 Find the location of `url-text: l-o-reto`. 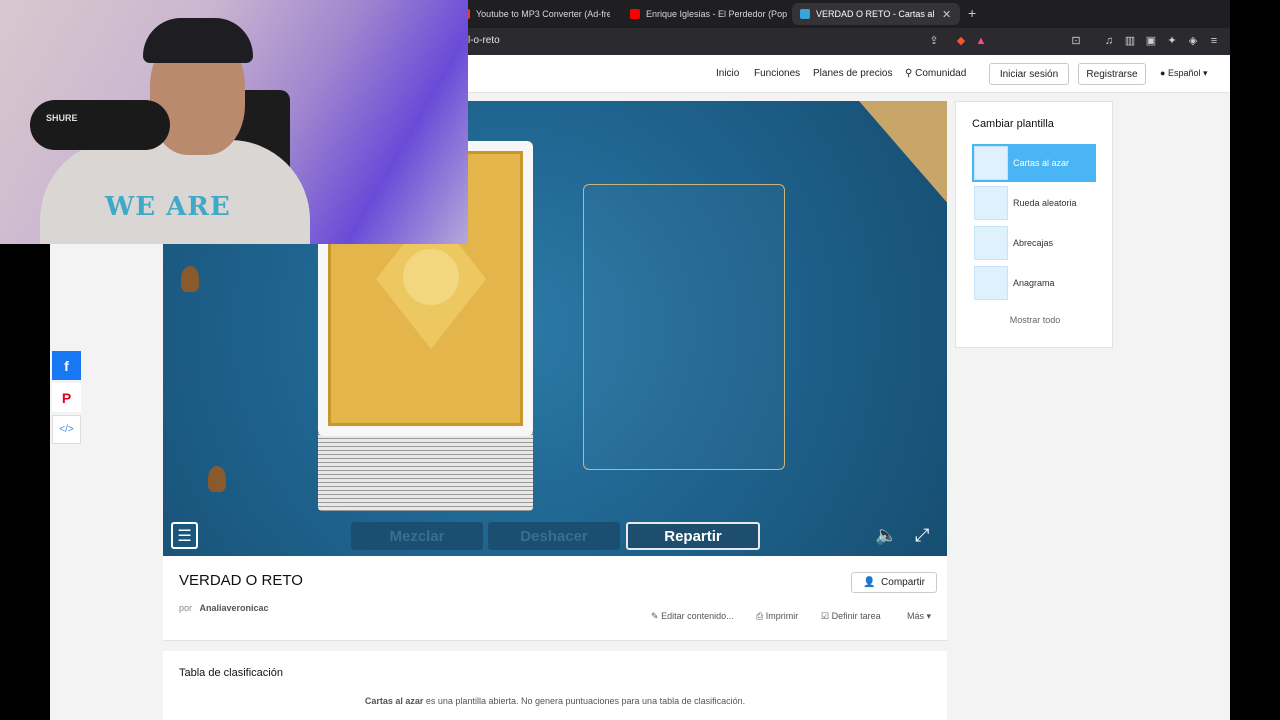

url-text: l-o-reto is located at coordinates (484, 40).